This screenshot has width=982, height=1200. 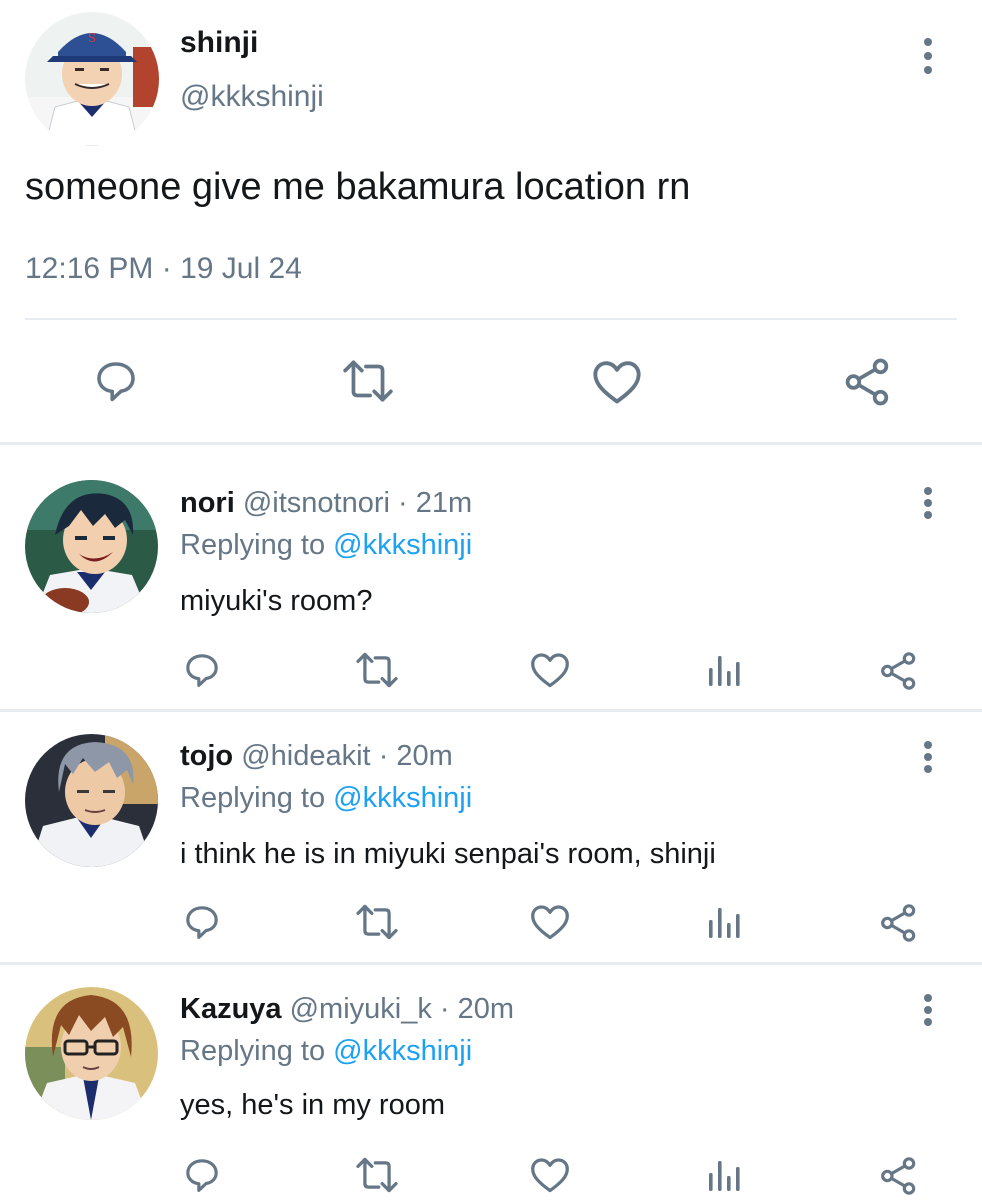 I want to click on author-handle: @hideakit, so click(x=305, y=756).